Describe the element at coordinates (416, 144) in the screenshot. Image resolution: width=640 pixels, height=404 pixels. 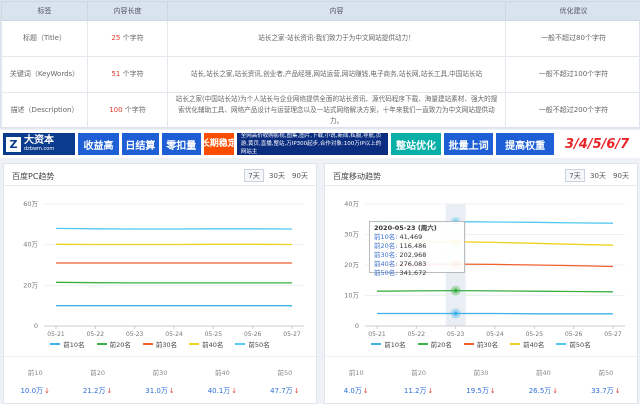
I see `banner-item-site-optimize: 整站优化` at that location.